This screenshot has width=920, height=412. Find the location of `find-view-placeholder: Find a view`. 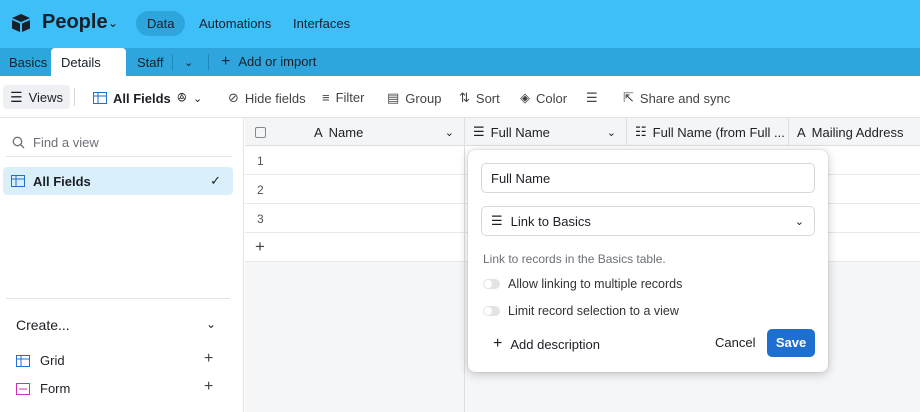

find-view-placeholder: Find a view is located at coordinates (66, 142).